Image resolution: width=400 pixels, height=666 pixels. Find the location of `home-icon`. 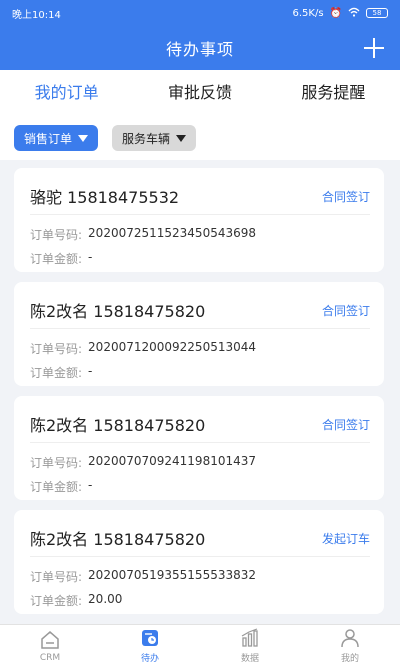

home-icon is located at coordinates (50, 639).